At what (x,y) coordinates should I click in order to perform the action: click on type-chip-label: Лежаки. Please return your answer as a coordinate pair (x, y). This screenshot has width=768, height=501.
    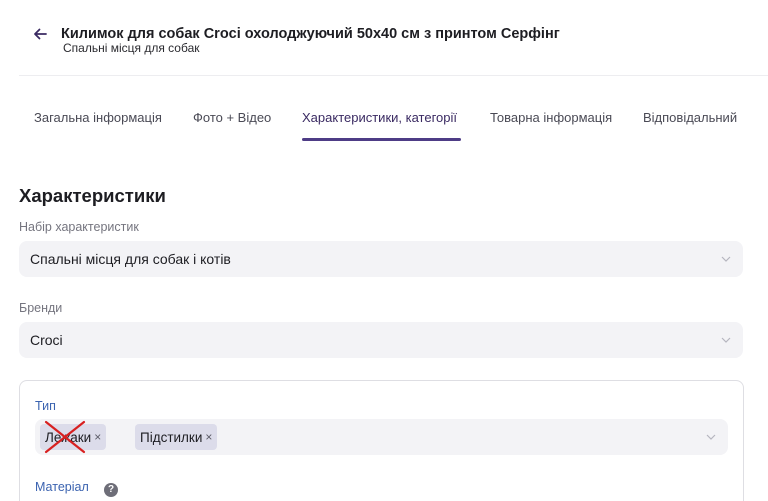
    Looking at the image, I should click on (68, 437).